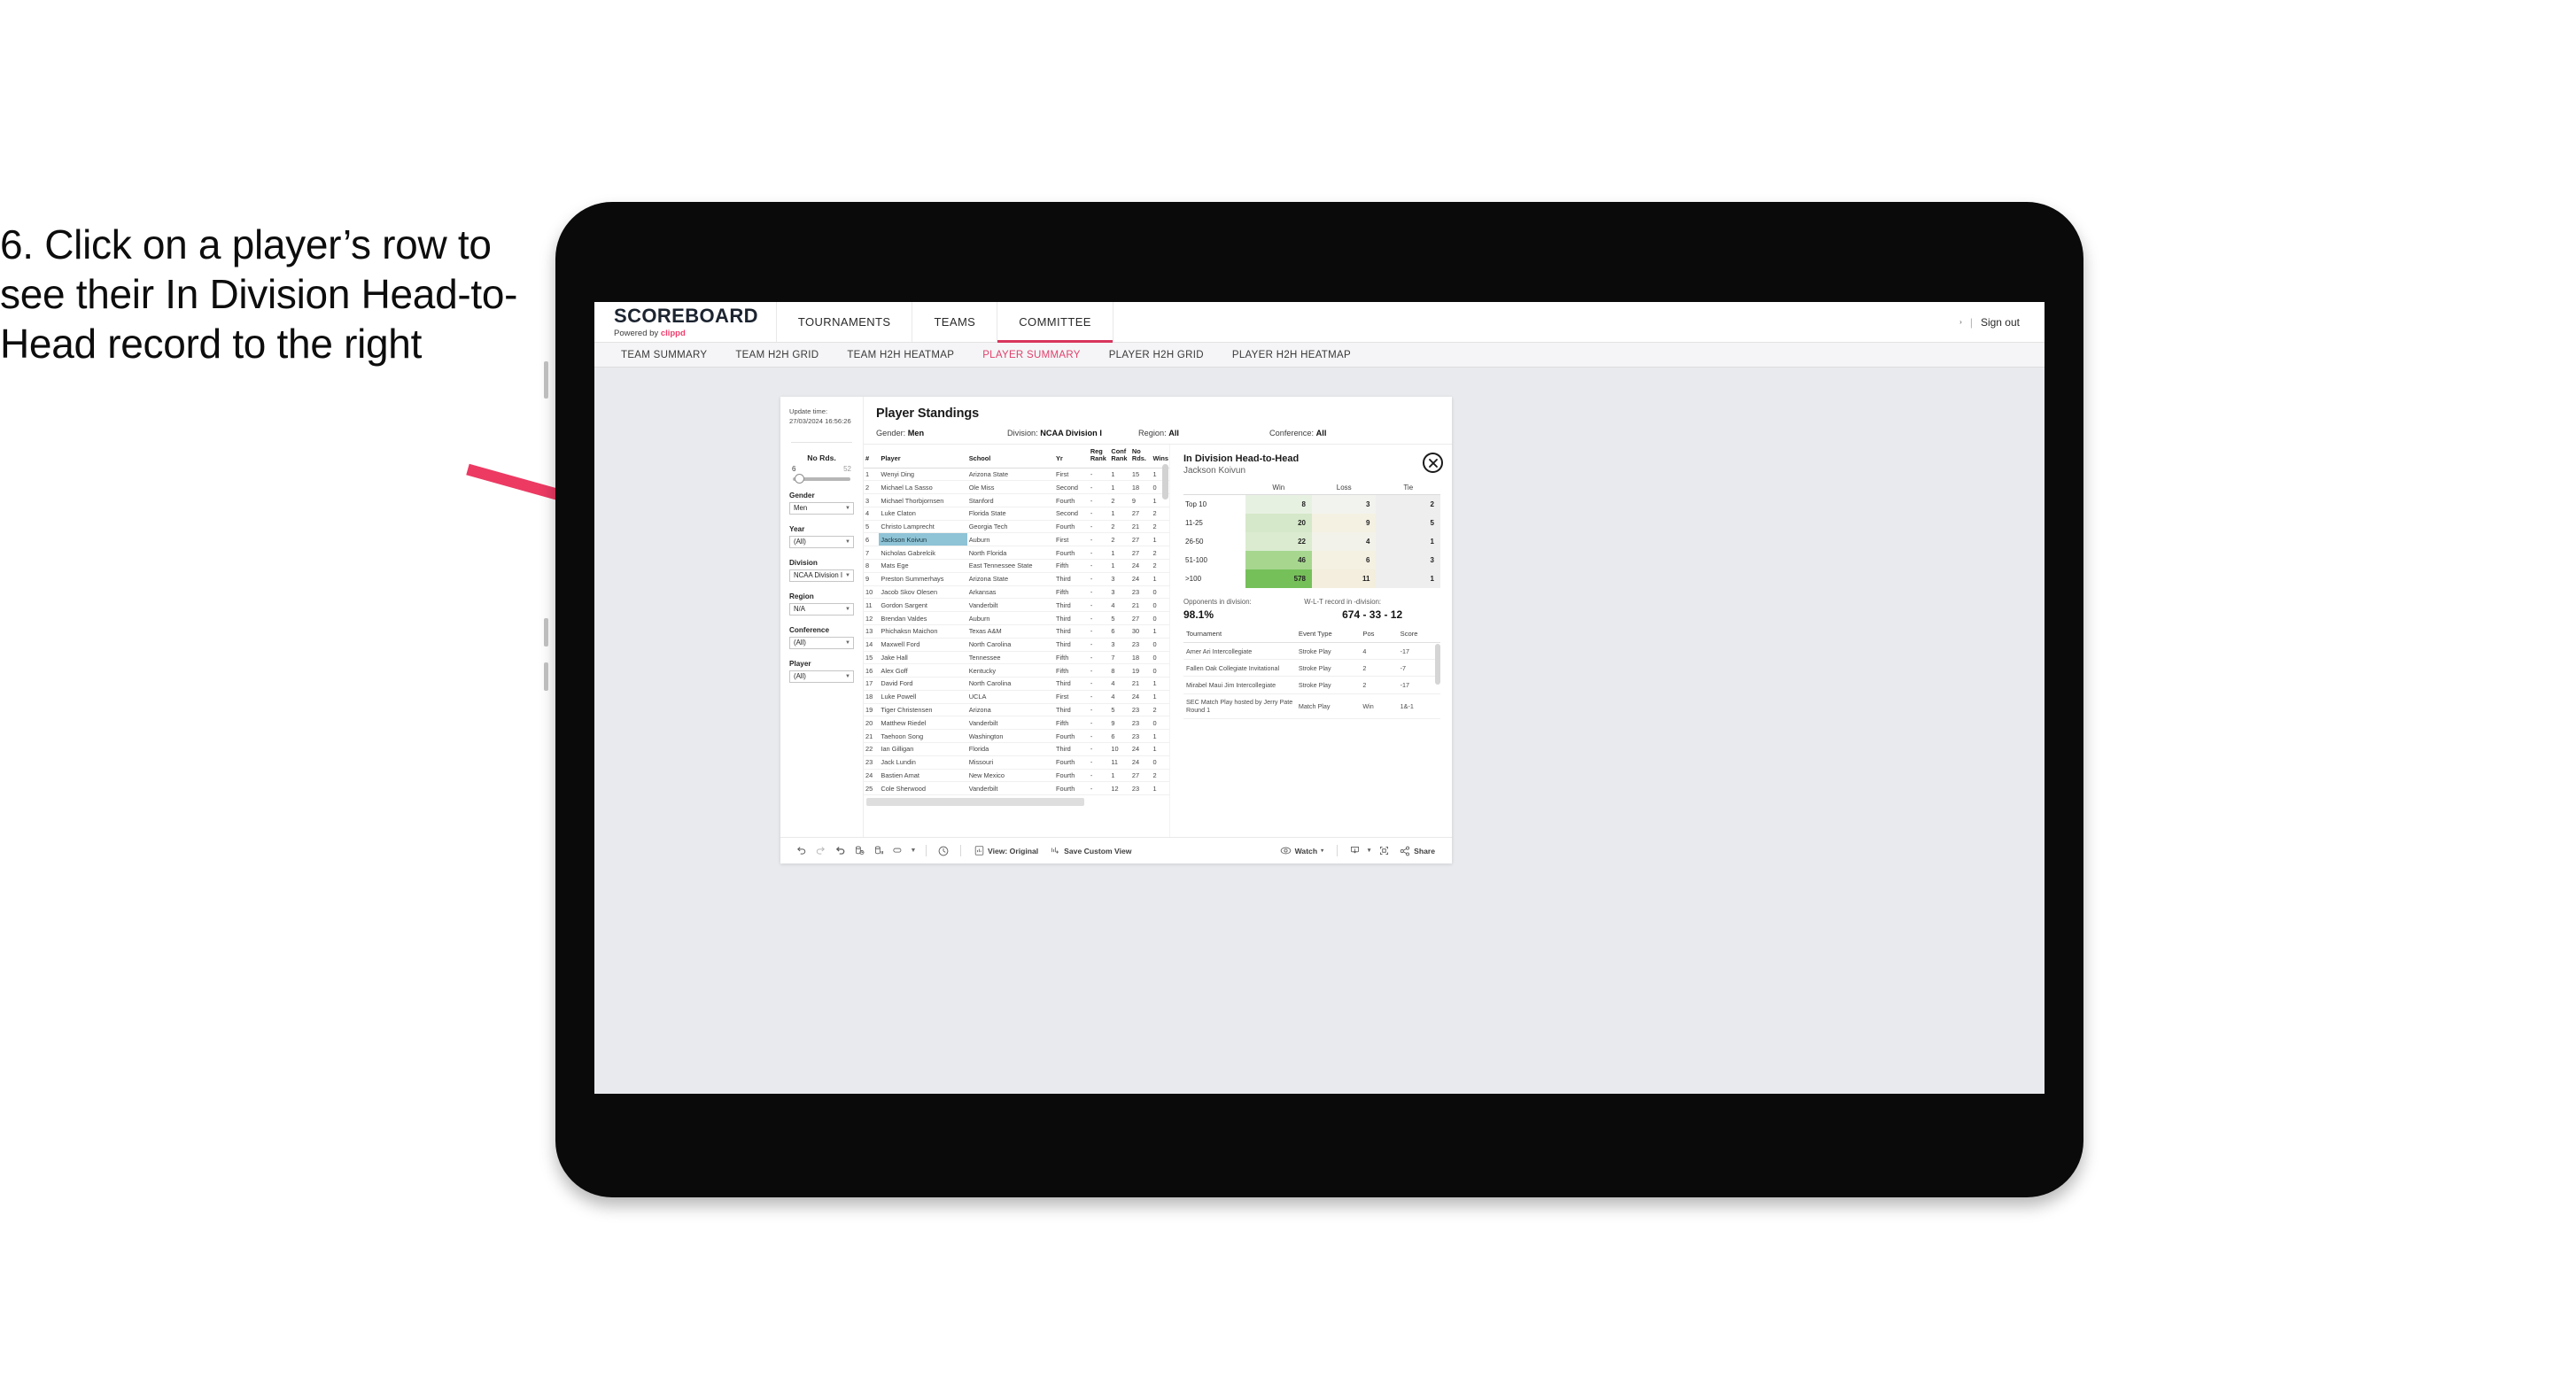  Describe the element at coordinates (664, 355) in the screenshot. I see `tab-team-summary: TEAM SUMMARY` at that location.